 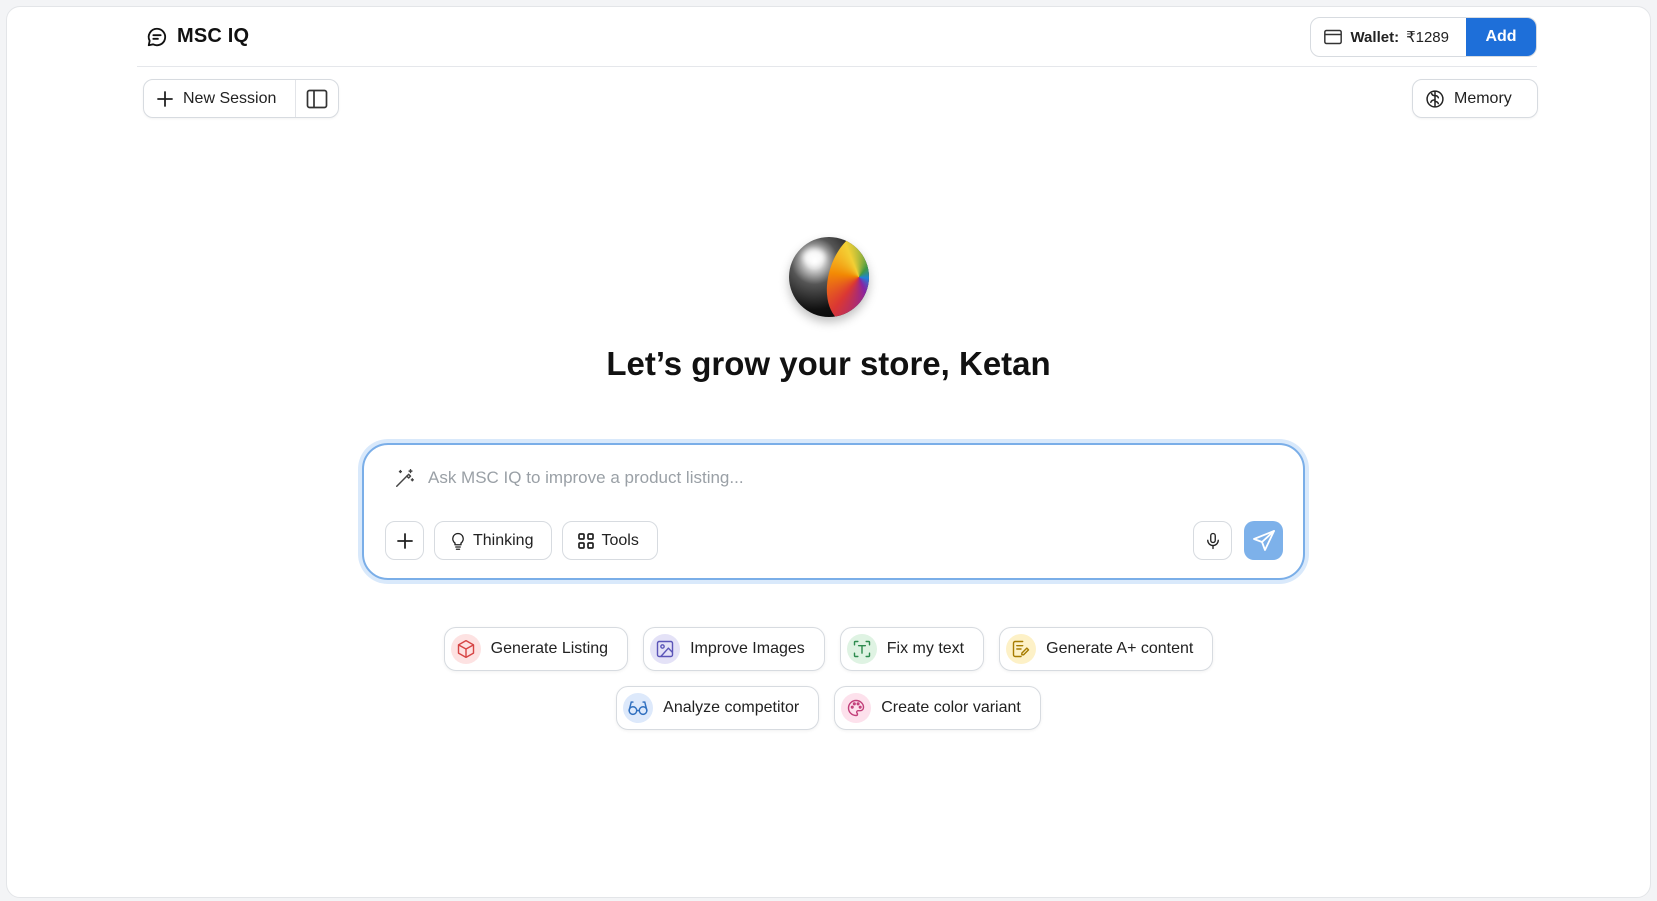 I want to click on sidebar-toggle-button, so click(x=317, y=98).